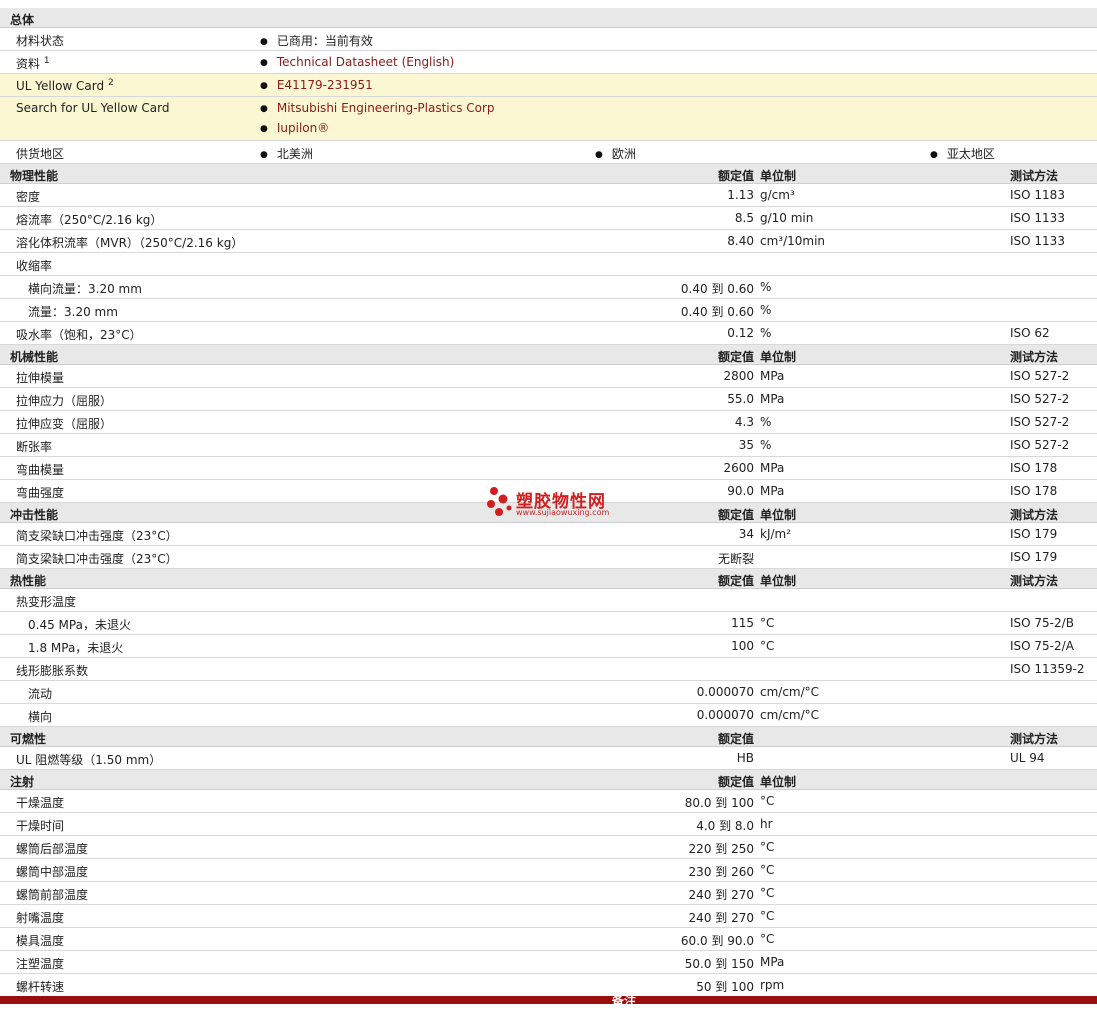 The image size is (1097, 1009). Describe the element at coordinates (725, 715) in the screenshot. I see `property-value: 0.000070` at that location.